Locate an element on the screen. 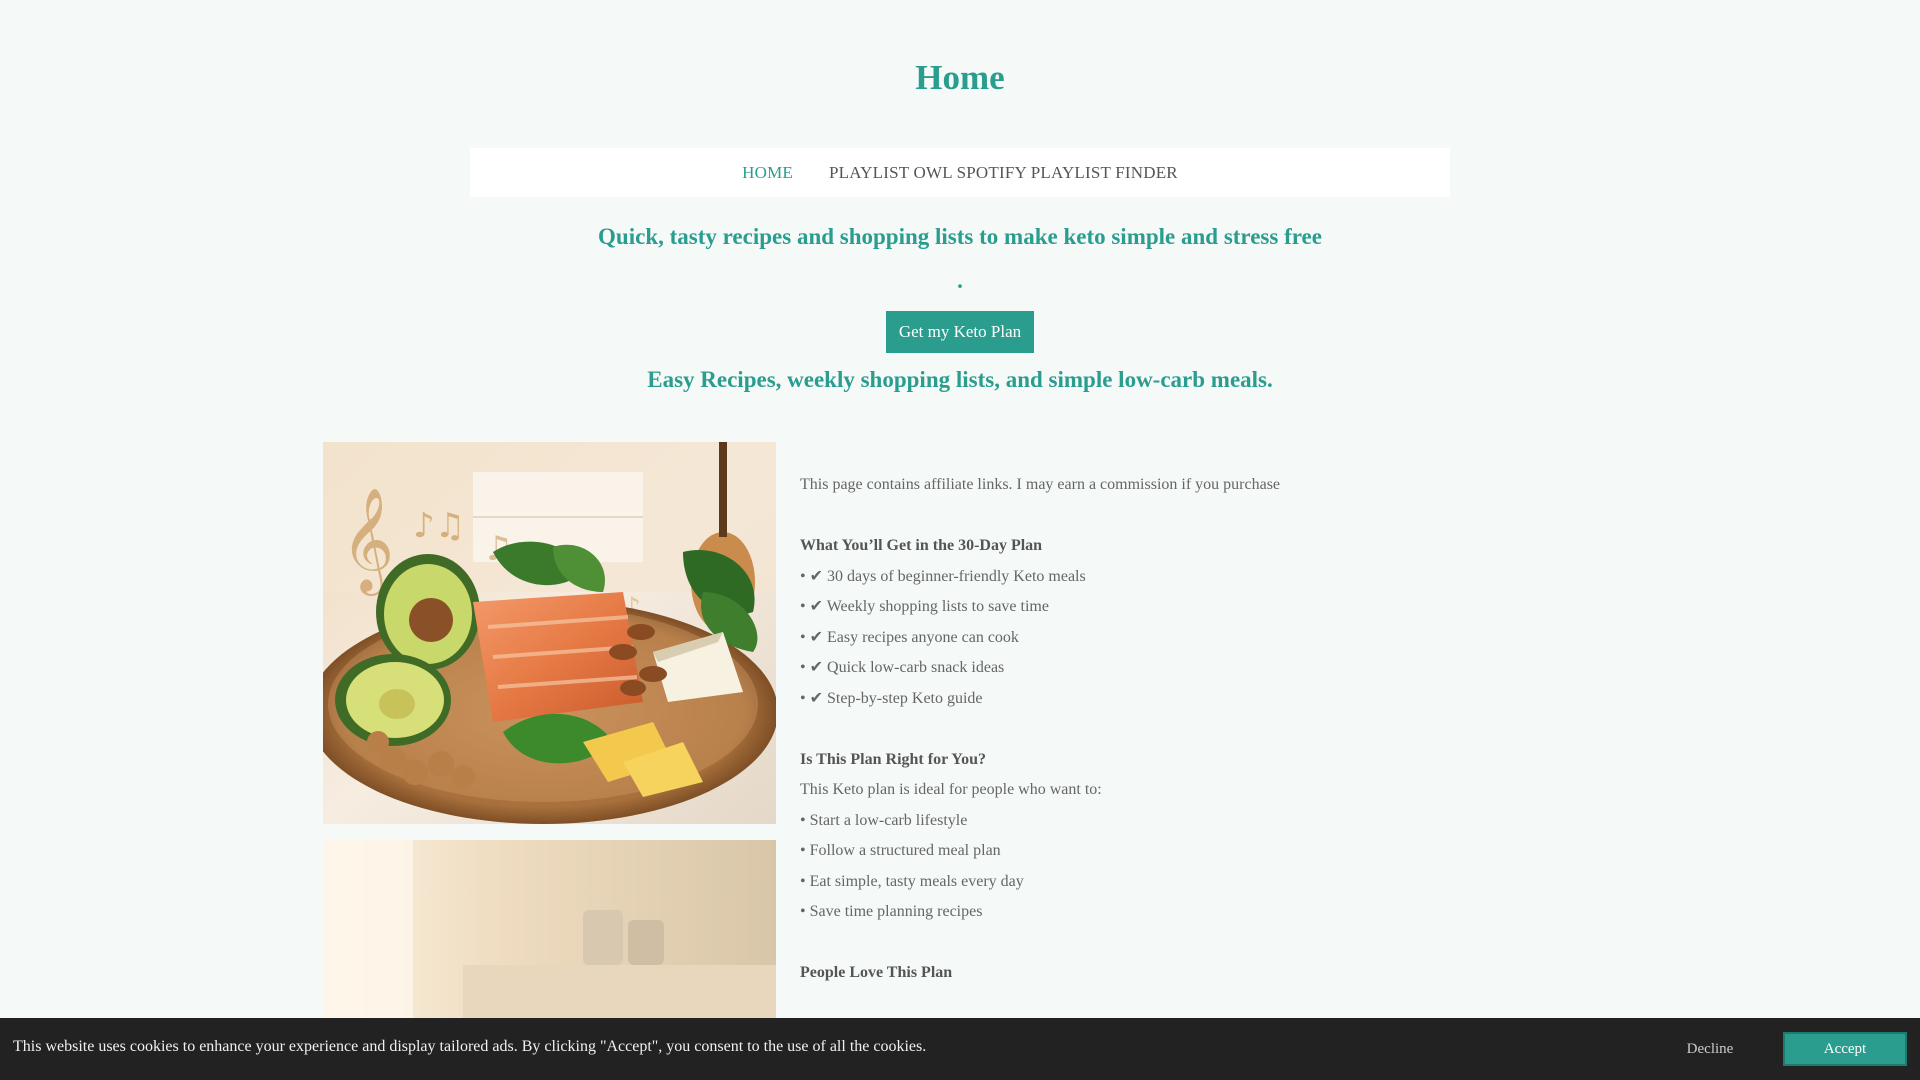 The height and width of the screenshot is (1080, 1920). nav-item-playlist-owl: PLAYLIST OWL SPOTIFY PLAYLIST FINDER is located at coordinates (1003, 173).